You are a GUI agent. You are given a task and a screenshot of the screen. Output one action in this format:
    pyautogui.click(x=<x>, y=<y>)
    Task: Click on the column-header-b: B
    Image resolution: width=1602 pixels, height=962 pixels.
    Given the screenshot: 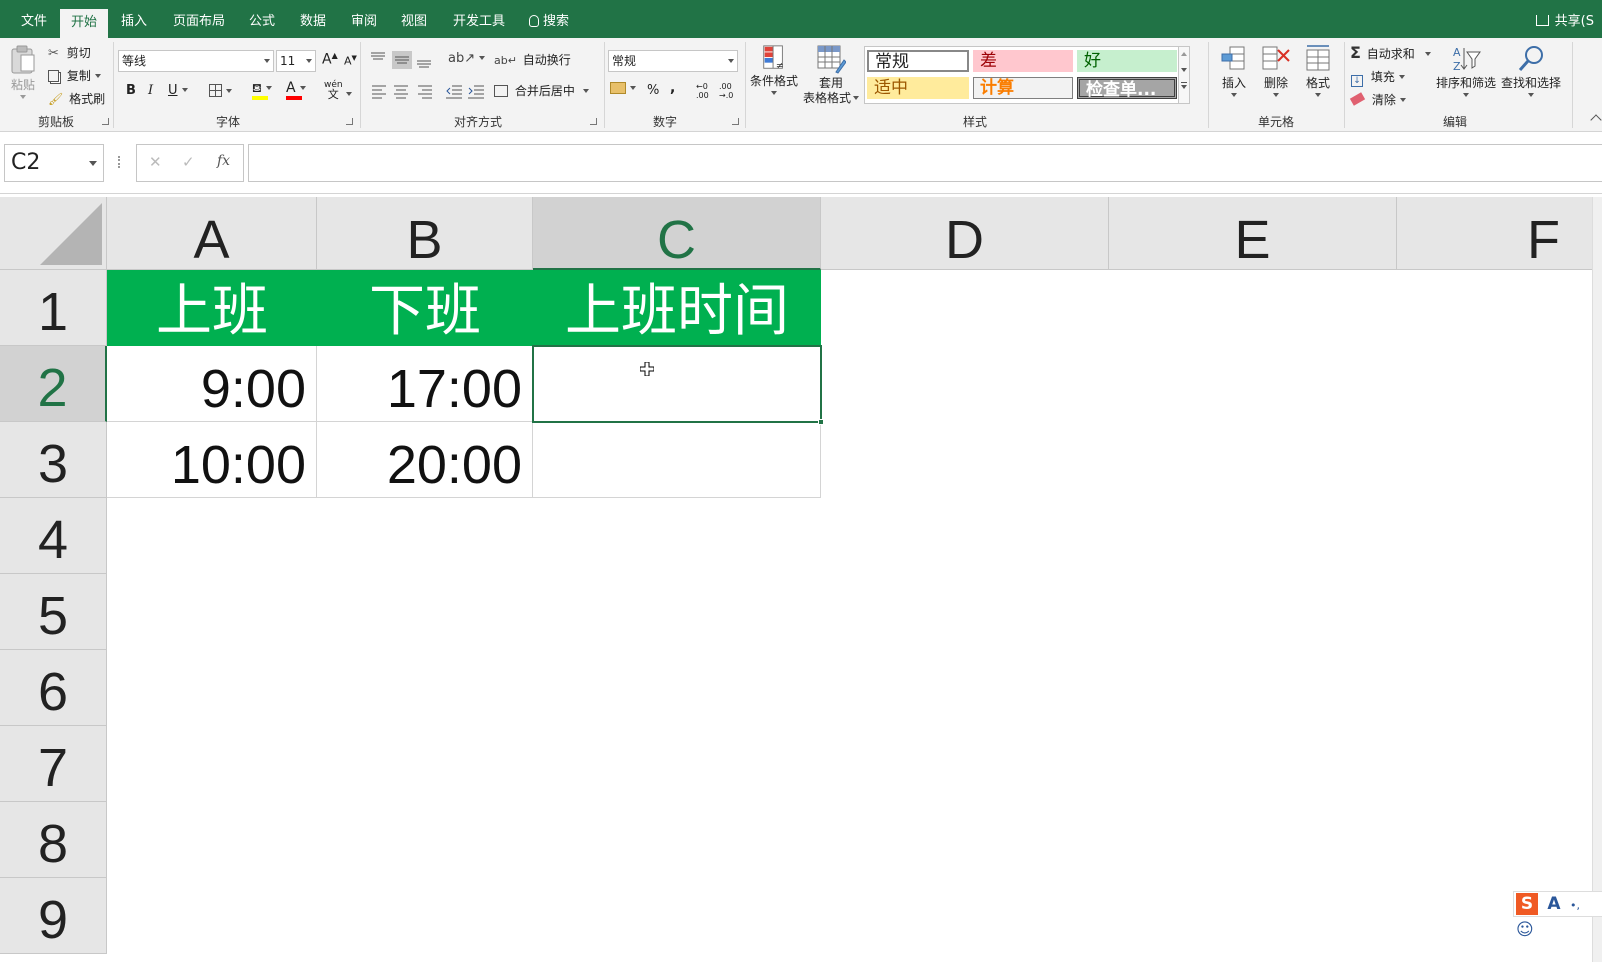 What is the action you would take?
    pyautogui.click(x=425, y=233)
    